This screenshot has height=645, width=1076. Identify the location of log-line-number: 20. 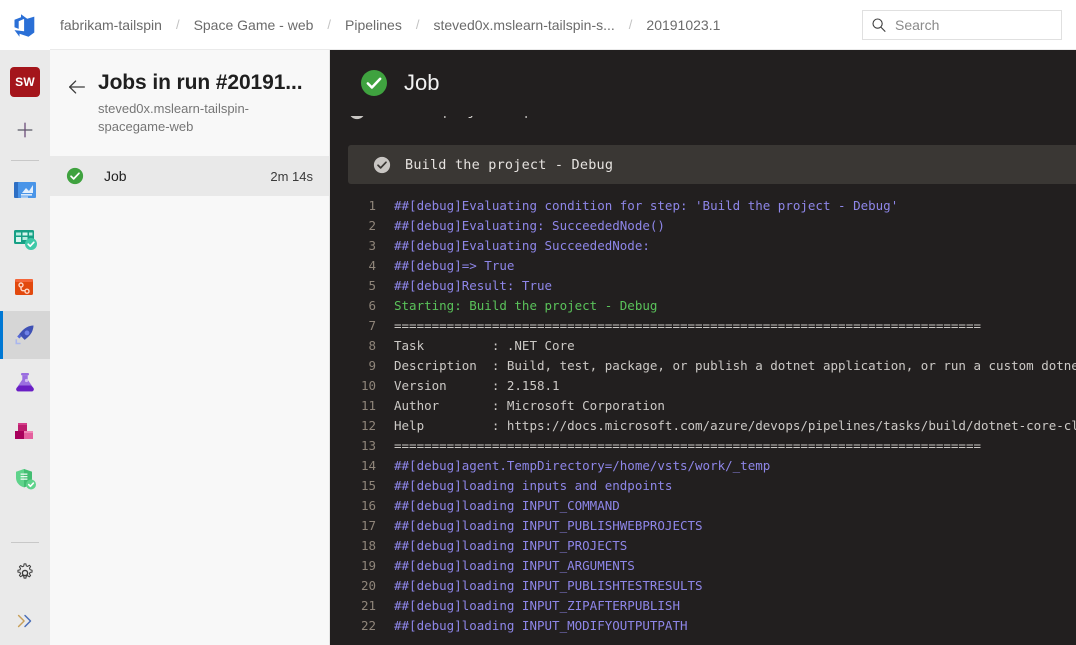
(368, 585).